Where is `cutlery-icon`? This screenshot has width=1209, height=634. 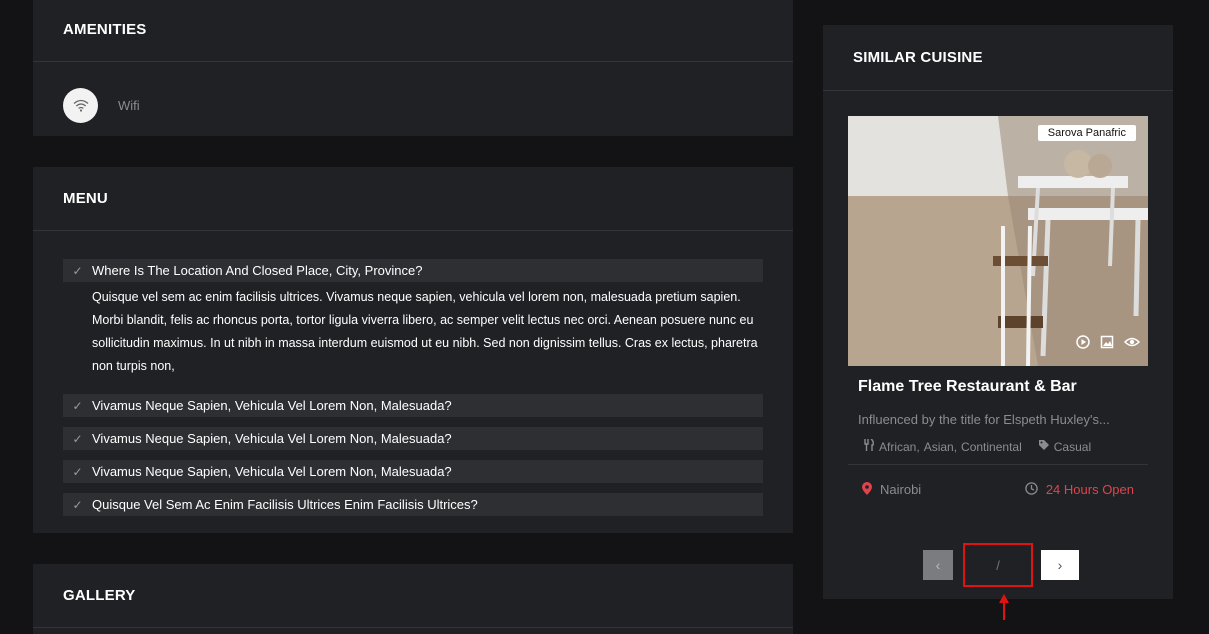
cutlery-icon is located at coordinates (869, 446).